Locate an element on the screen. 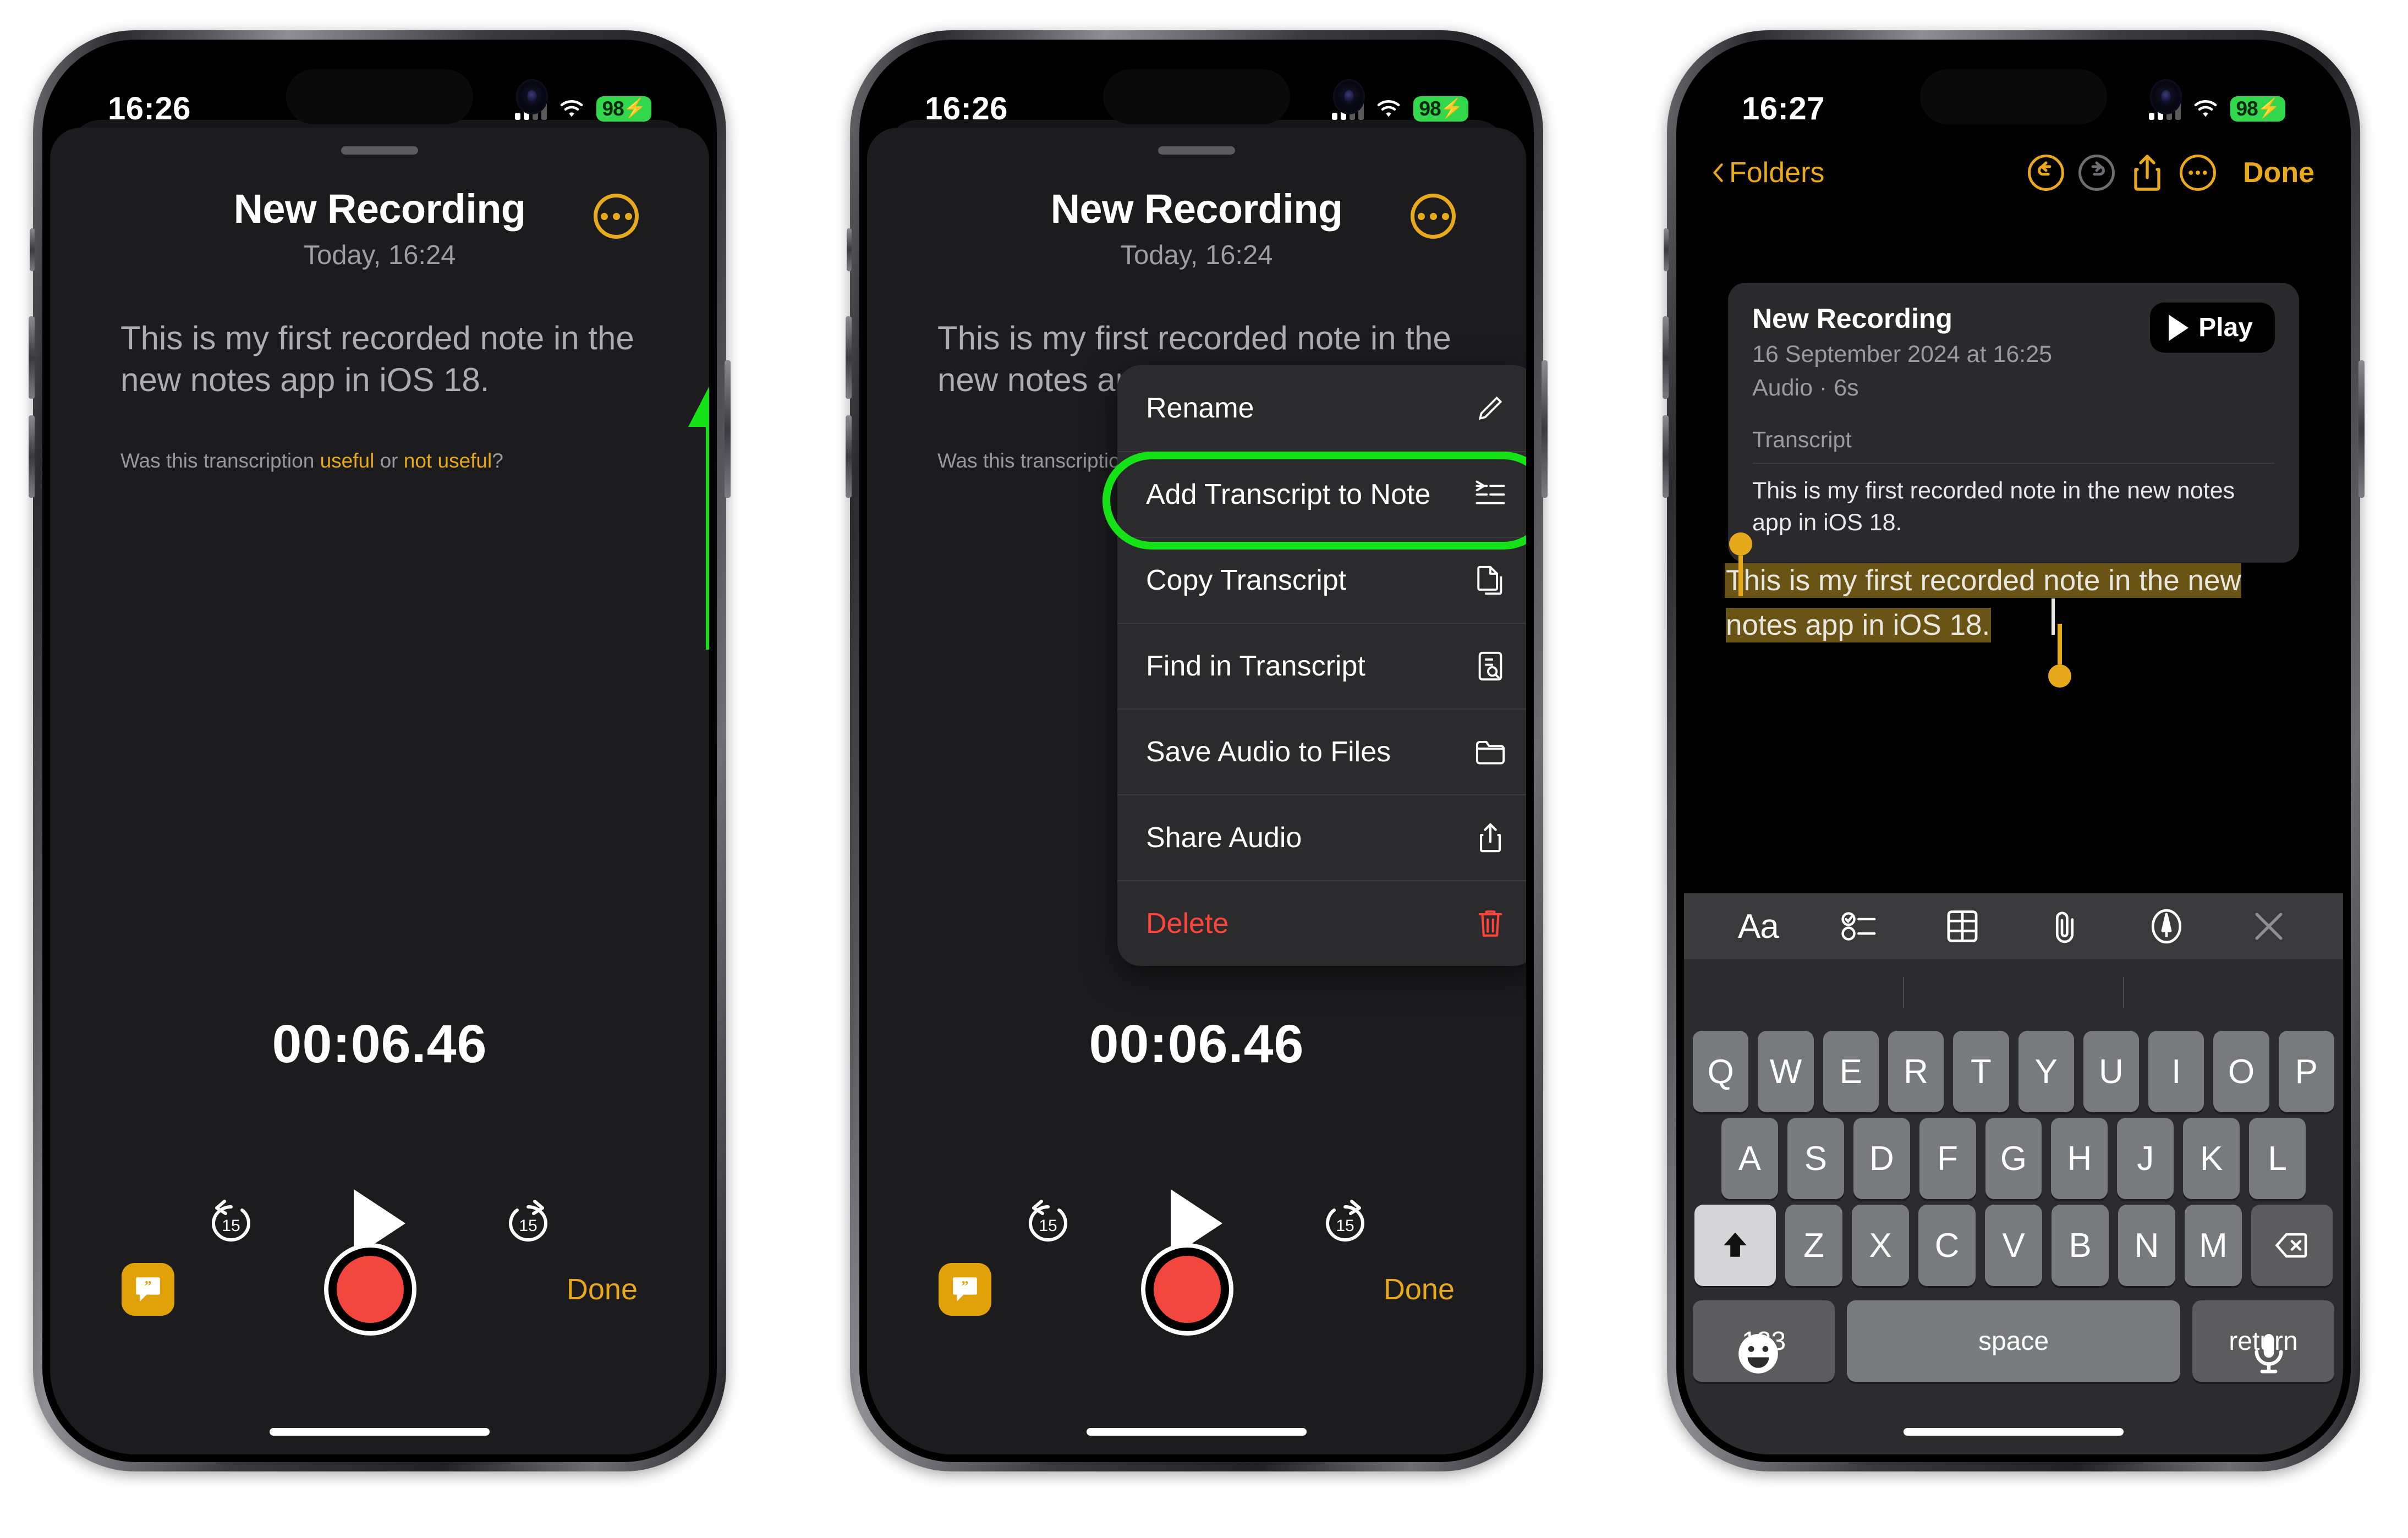  key-w: W is located at coordinates (1786, 1071).